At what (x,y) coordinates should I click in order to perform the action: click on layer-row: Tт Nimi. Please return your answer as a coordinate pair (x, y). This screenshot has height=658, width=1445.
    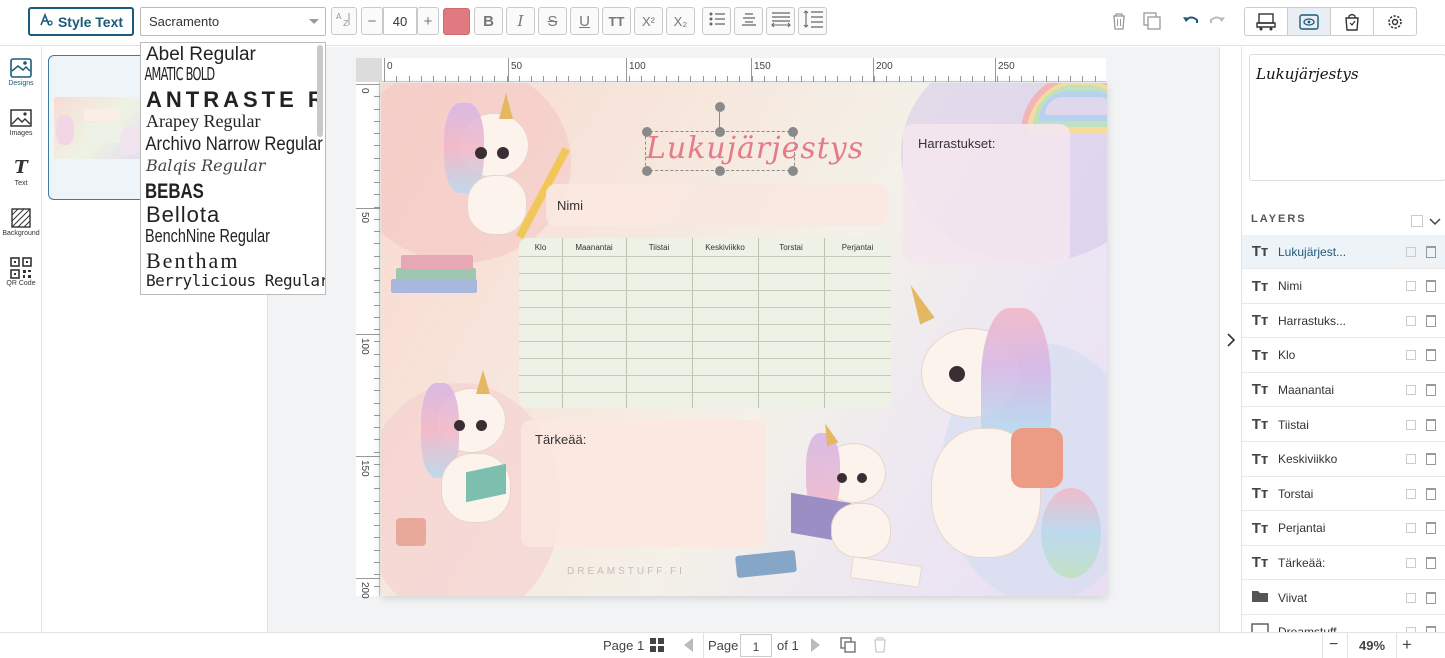
    Looking at the image, I should click on (1343, 287).